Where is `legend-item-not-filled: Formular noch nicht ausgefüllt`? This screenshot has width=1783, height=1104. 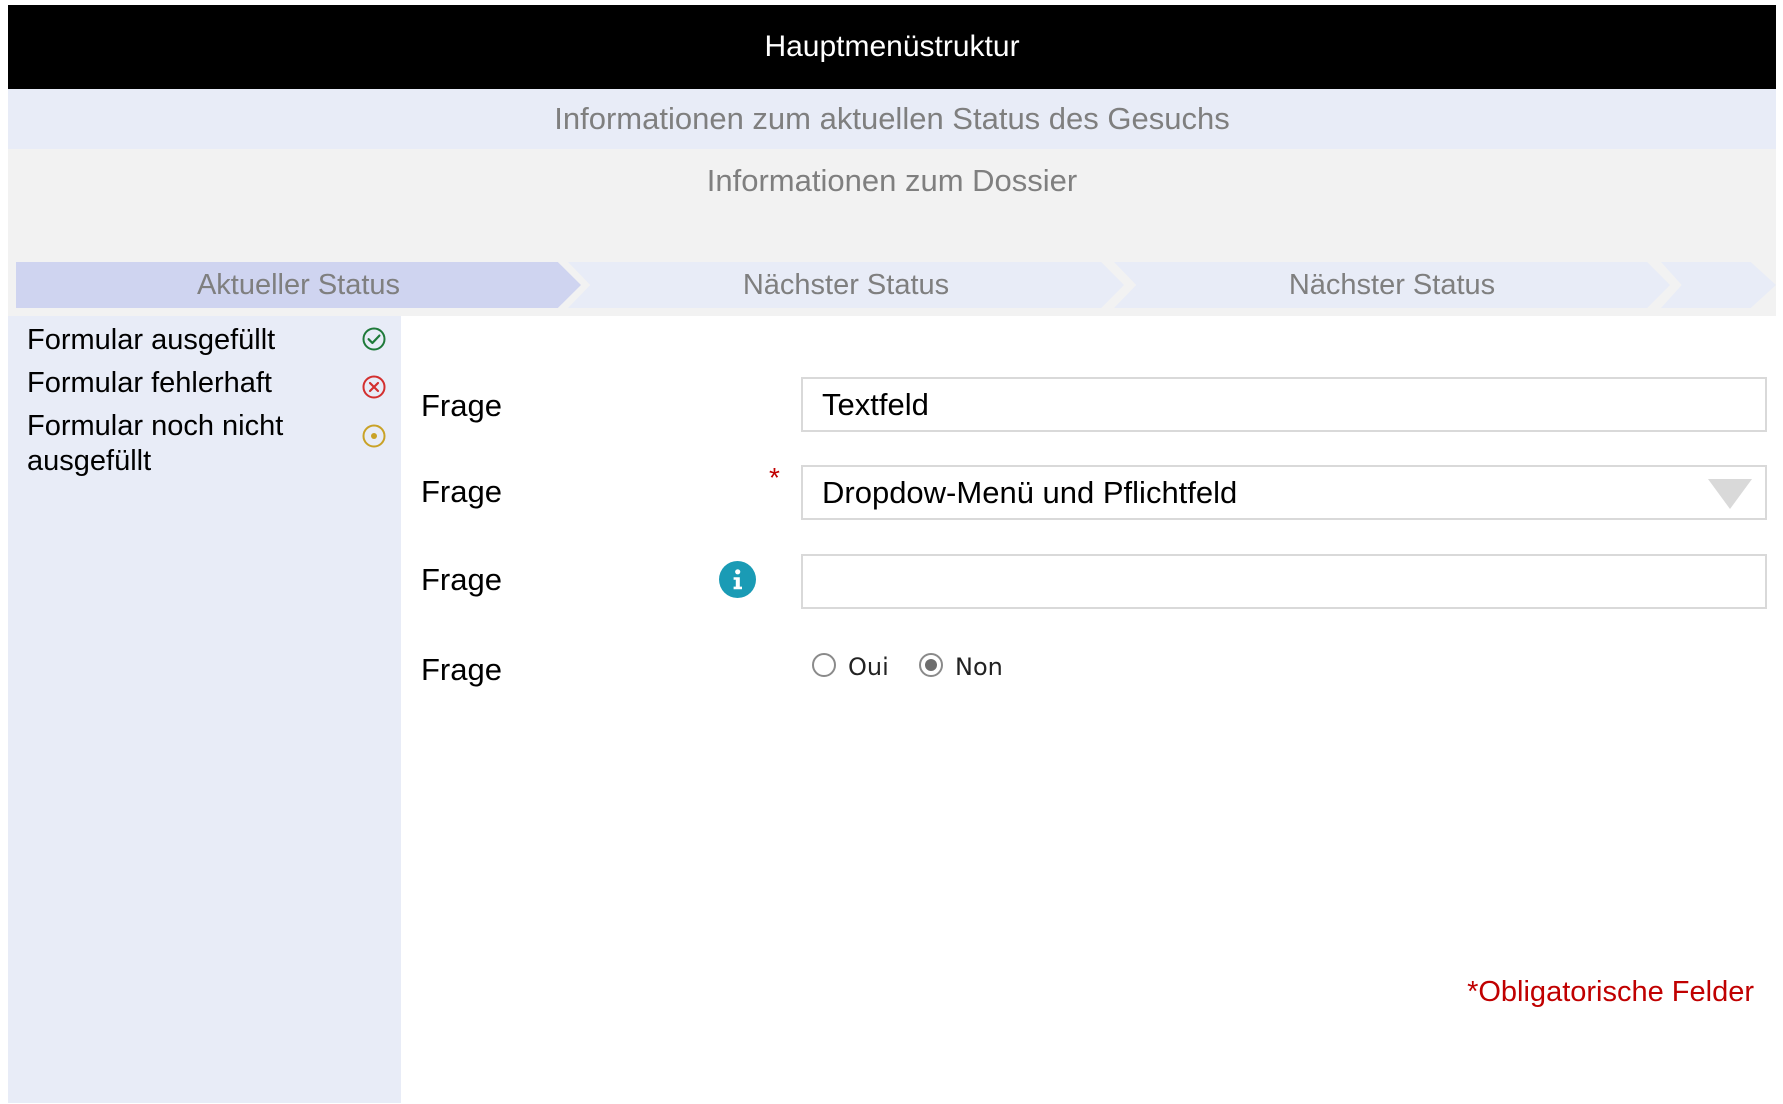 legend-item-not-filled: Formular noch nicht ausgefüllt is located at coordinates (177, 444).